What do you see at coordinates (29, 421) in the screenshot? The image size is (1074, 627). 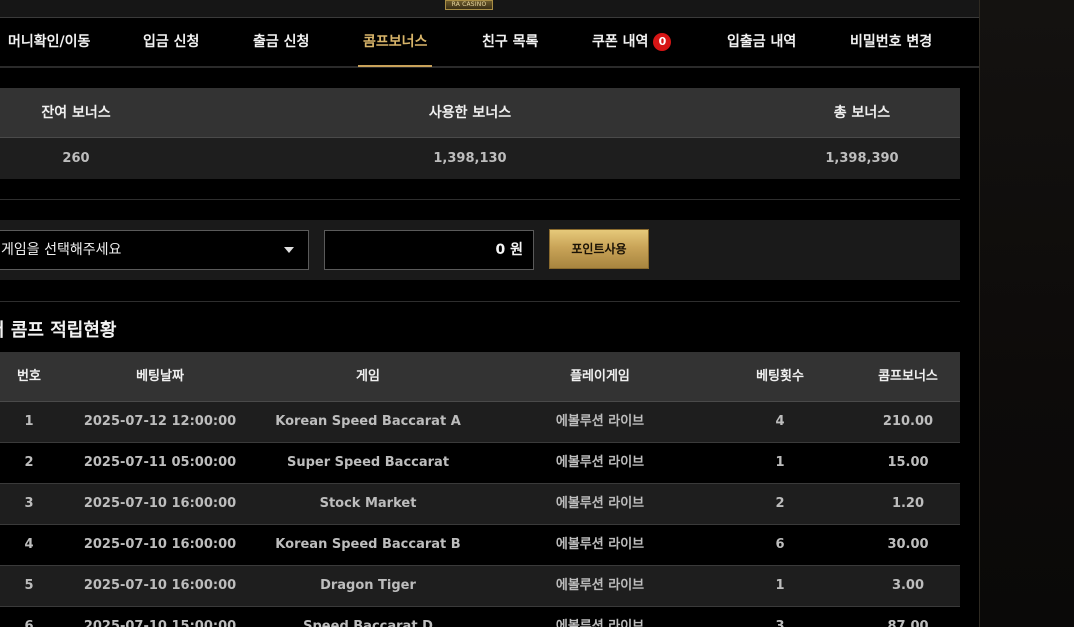 I see `row-number: 1` at bounding box center [29, 421].